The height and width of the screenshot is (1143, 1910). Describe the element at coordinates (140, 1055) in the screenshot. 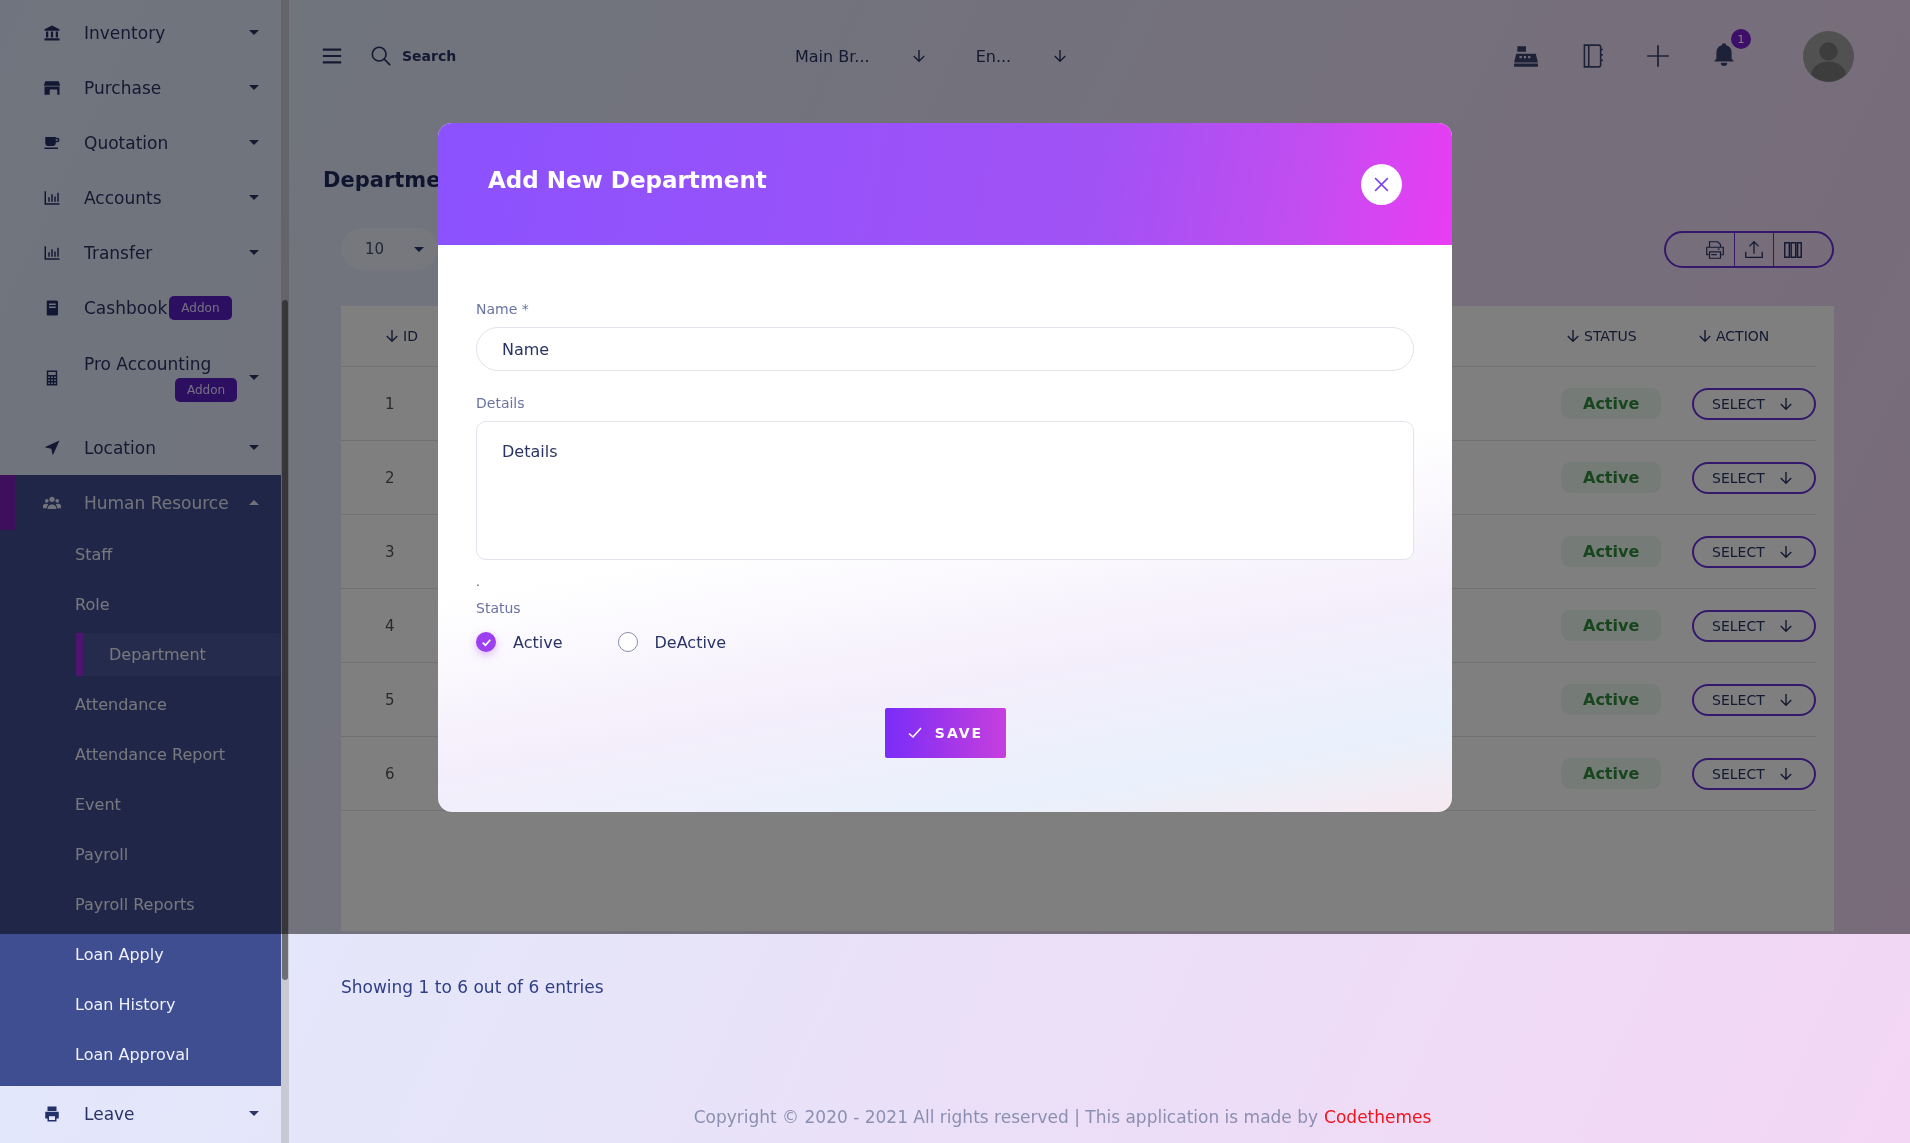

I see `submenu-item: Loan Approval` at that location.